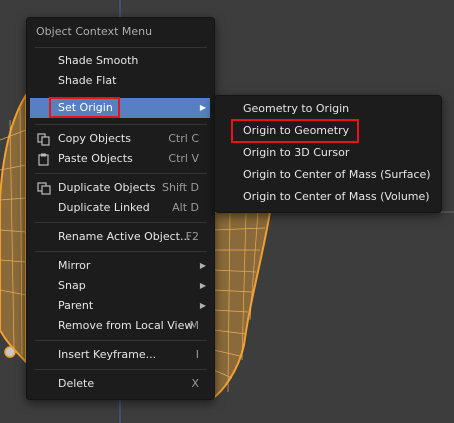 The image size is (454, 423). I want to click on shortcut-label: M, so click(194, 325).